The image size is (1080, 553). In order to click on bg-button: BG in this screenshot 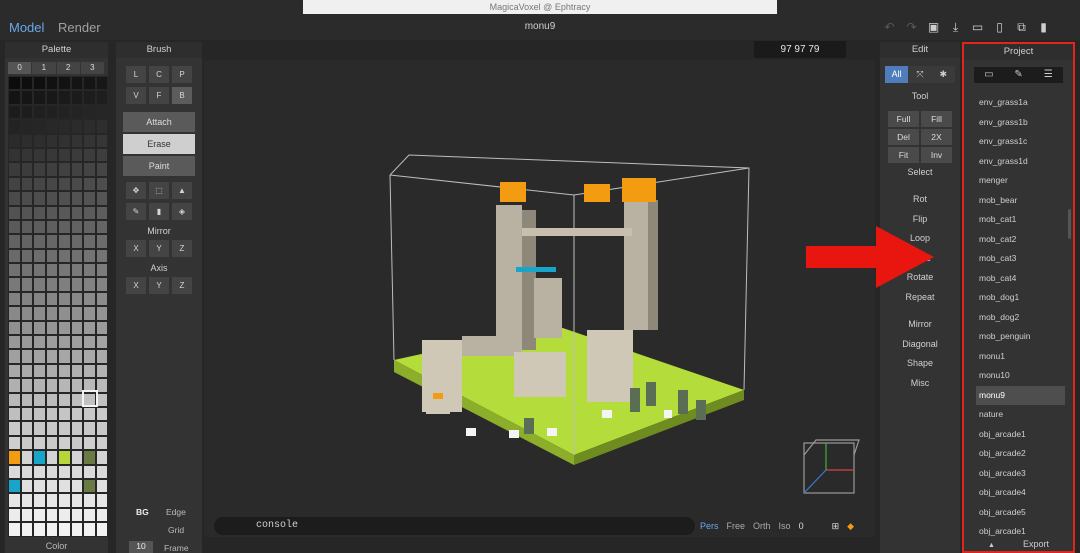, I will do `click(142, 512)`.